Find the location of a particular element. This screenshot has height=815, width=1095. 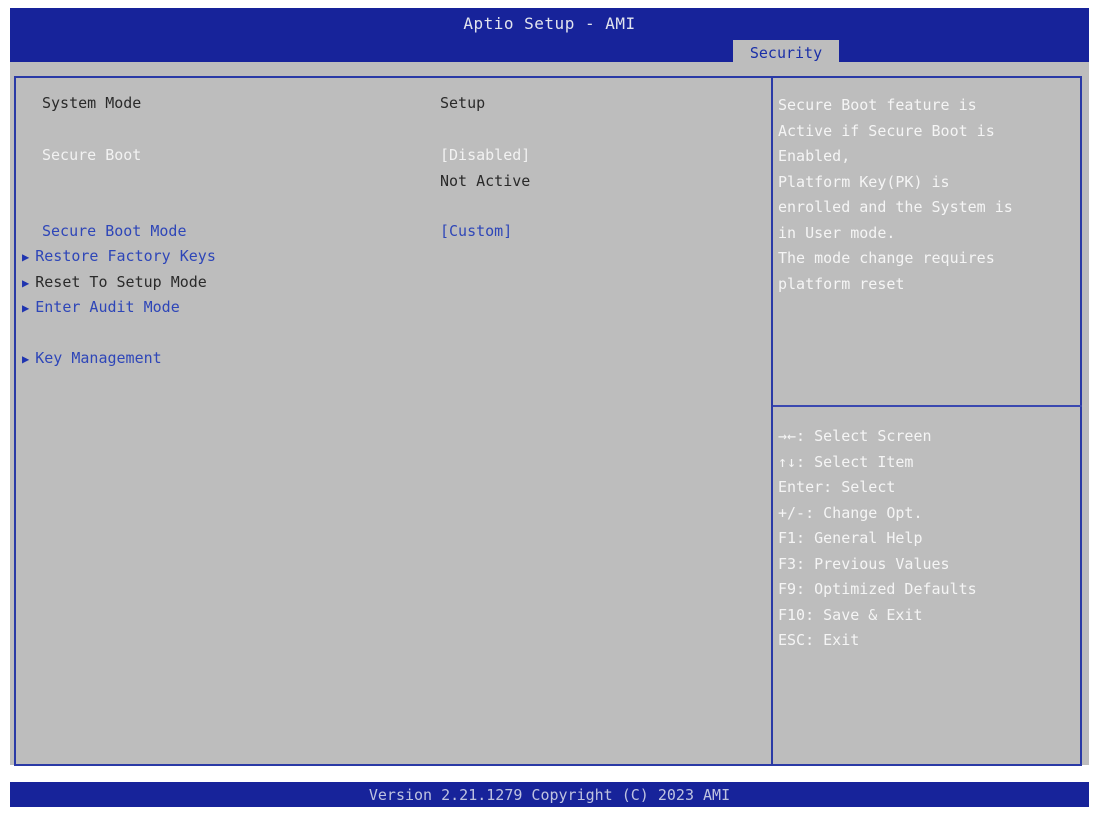

key-legend-item: Enter: Select is located at coordinates (837, 487).